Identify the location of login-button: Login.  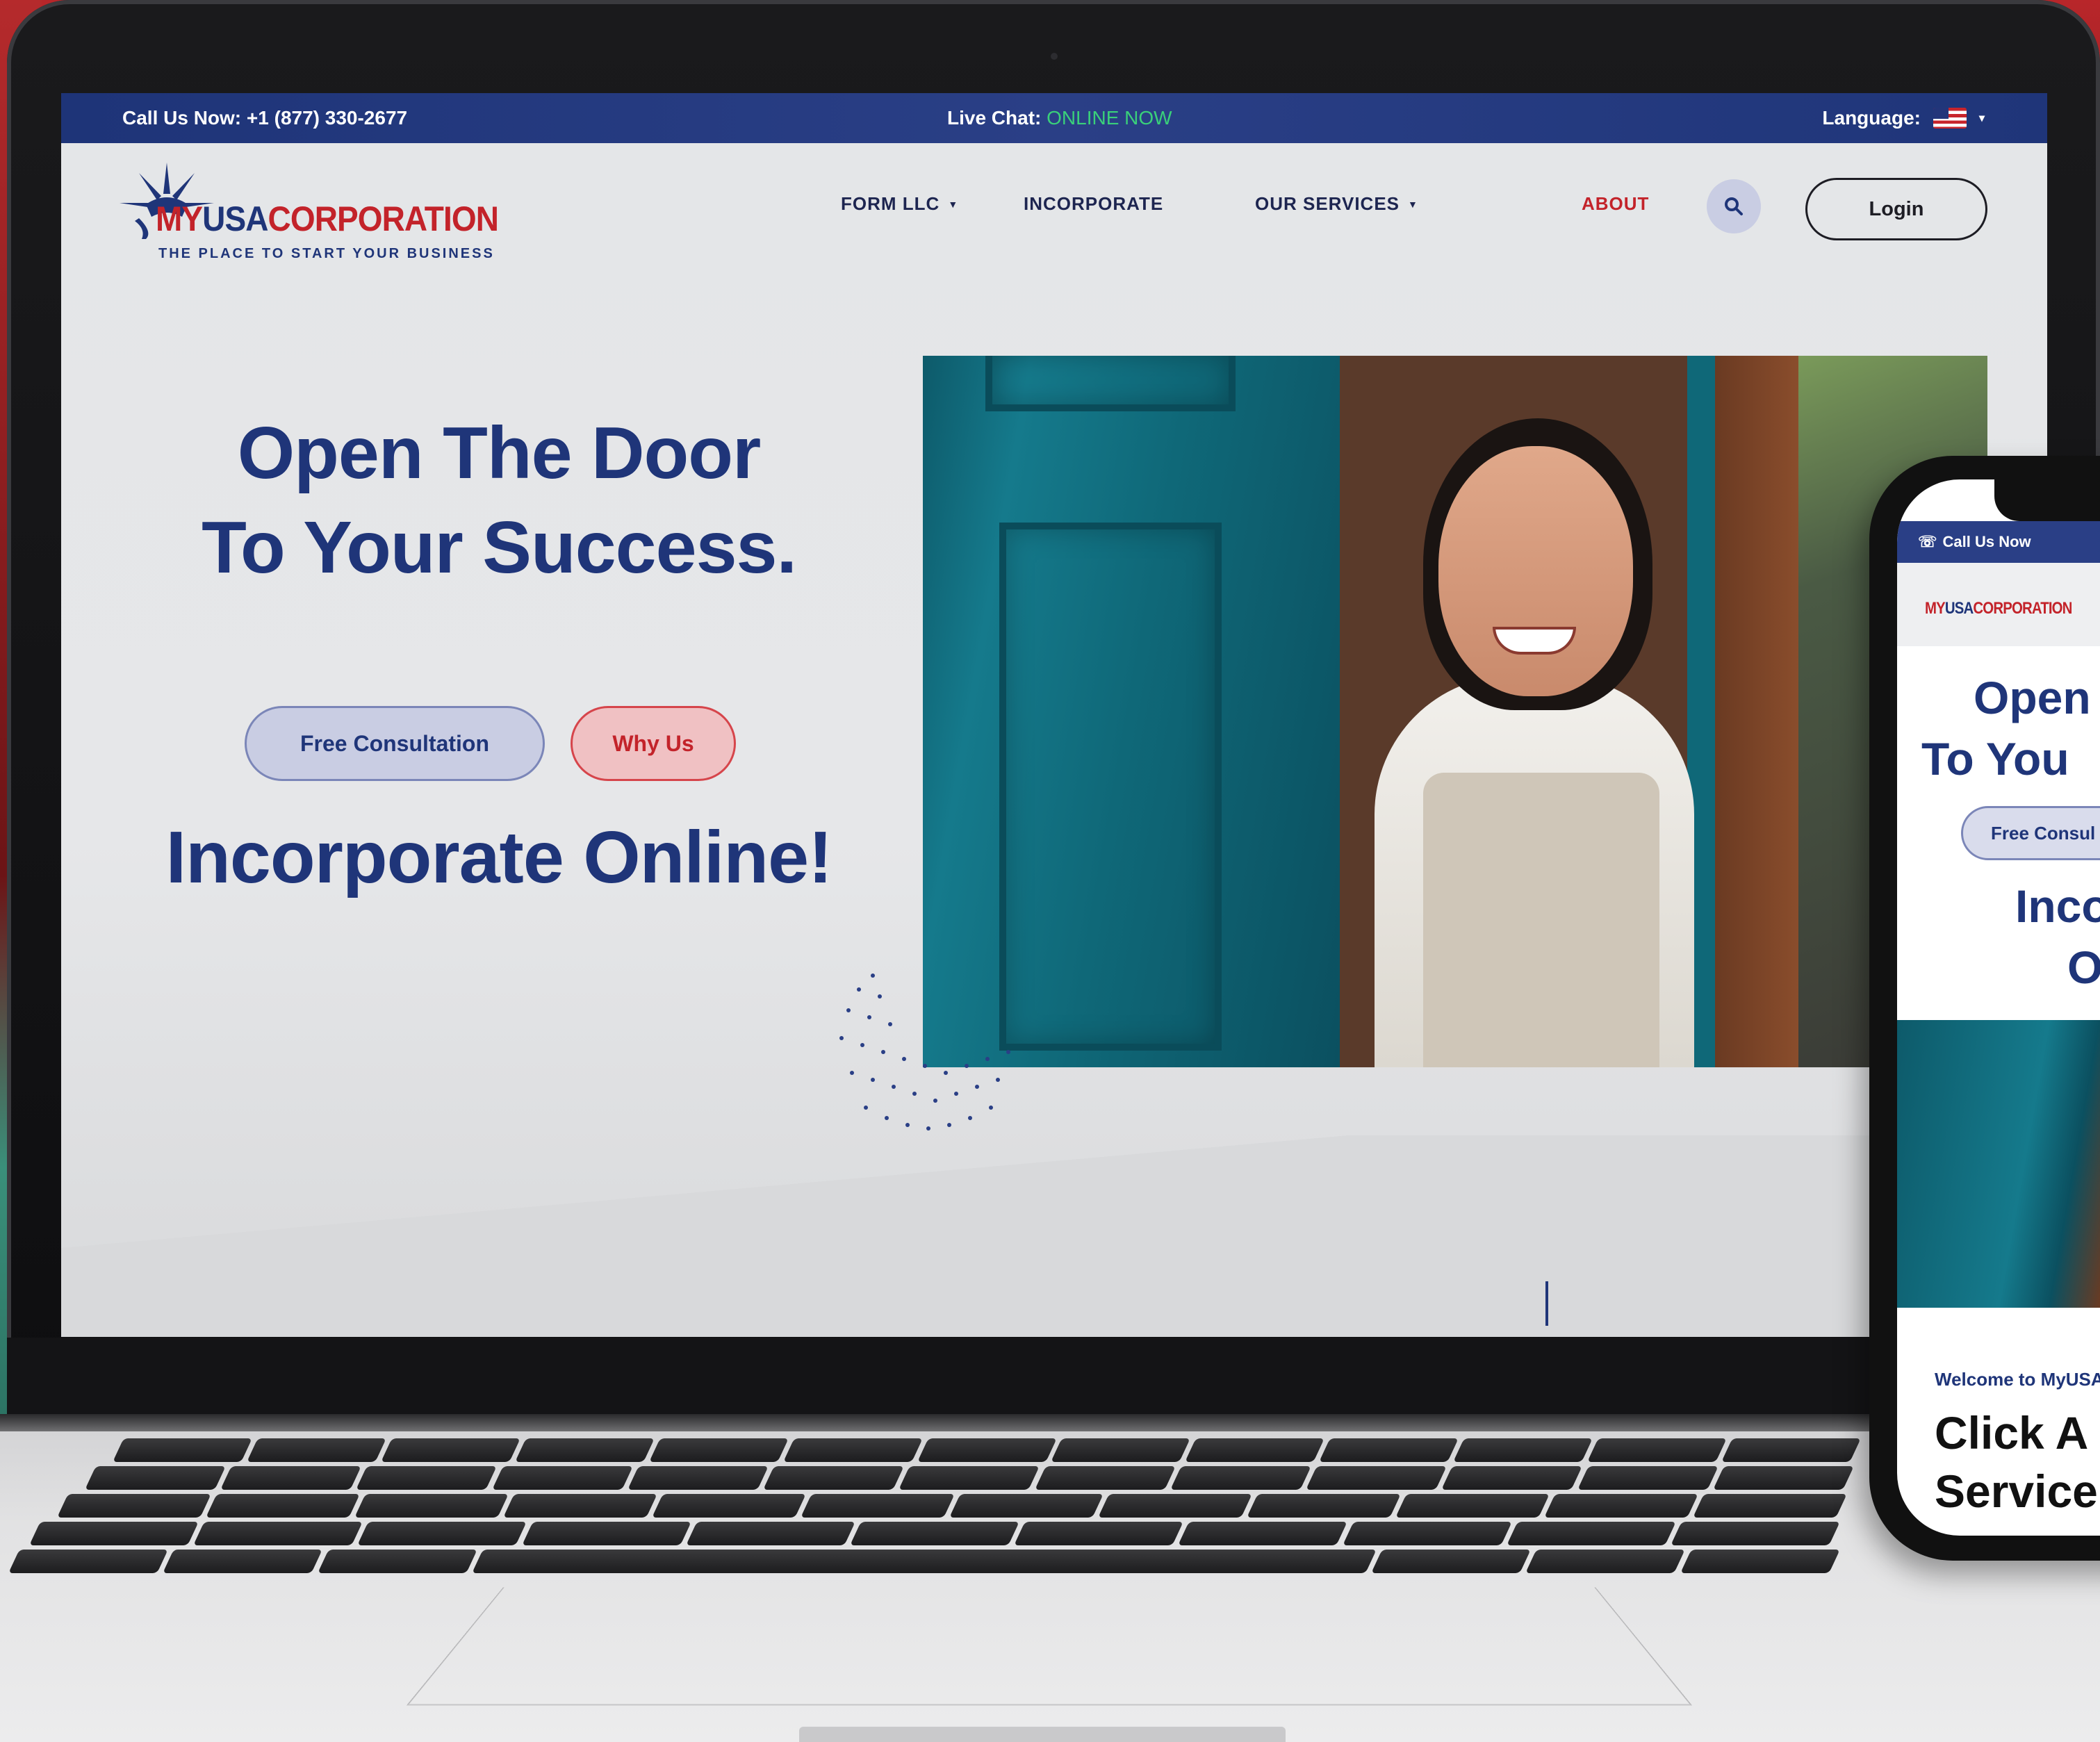
(1896, 209).